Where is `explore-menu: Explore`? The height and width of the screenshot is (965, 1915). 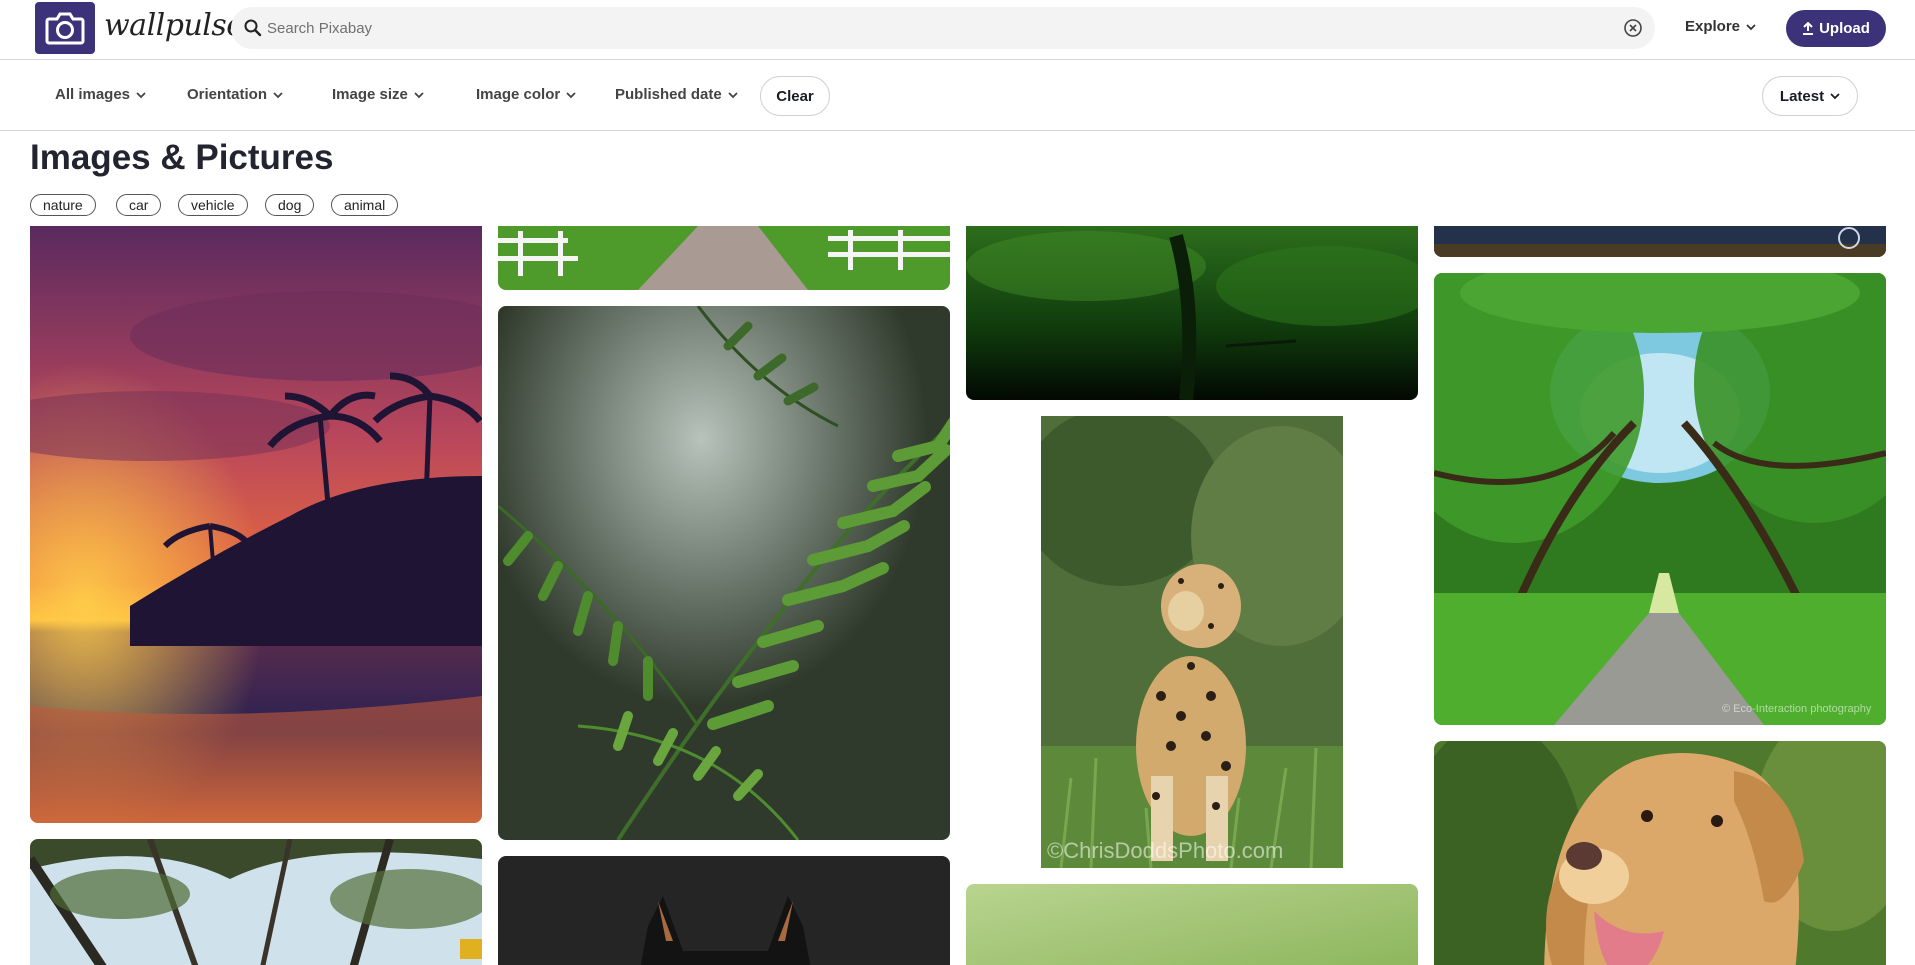
explore-menu: Explore is located at coordinates (1720, 26).